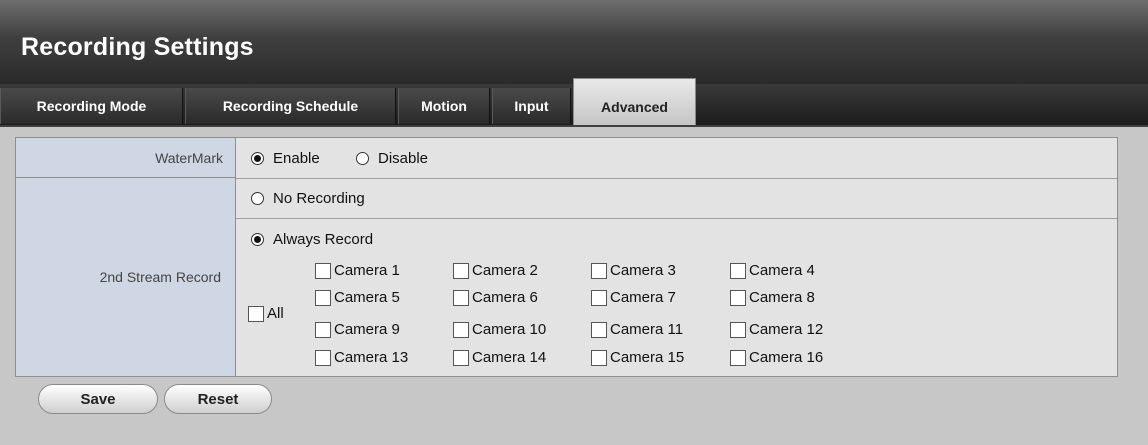  I want to click on camera-option: Camera 15, so click(637, 357).